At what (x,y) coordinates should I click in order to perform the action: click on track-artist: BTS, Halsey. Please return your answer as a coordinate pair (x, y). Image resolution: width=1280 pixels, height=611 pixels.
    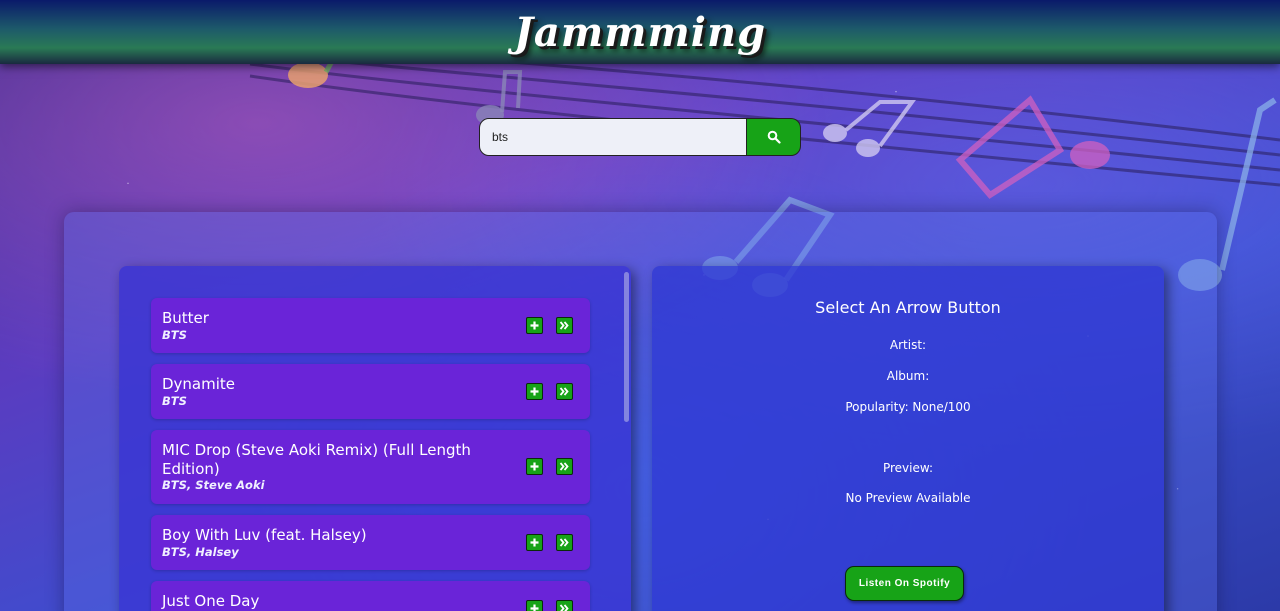
    Looking at the image, I should click on (200, 552).